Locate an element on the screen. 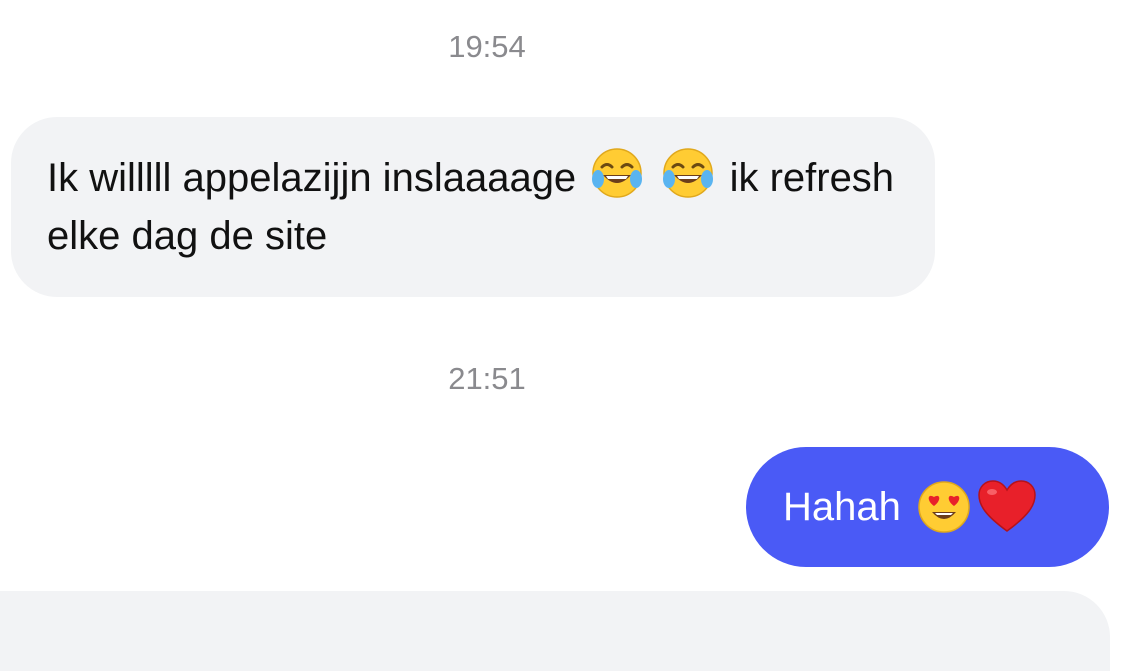  outgoing-message-bubble: Hahah is located at coordinates (927, 507).